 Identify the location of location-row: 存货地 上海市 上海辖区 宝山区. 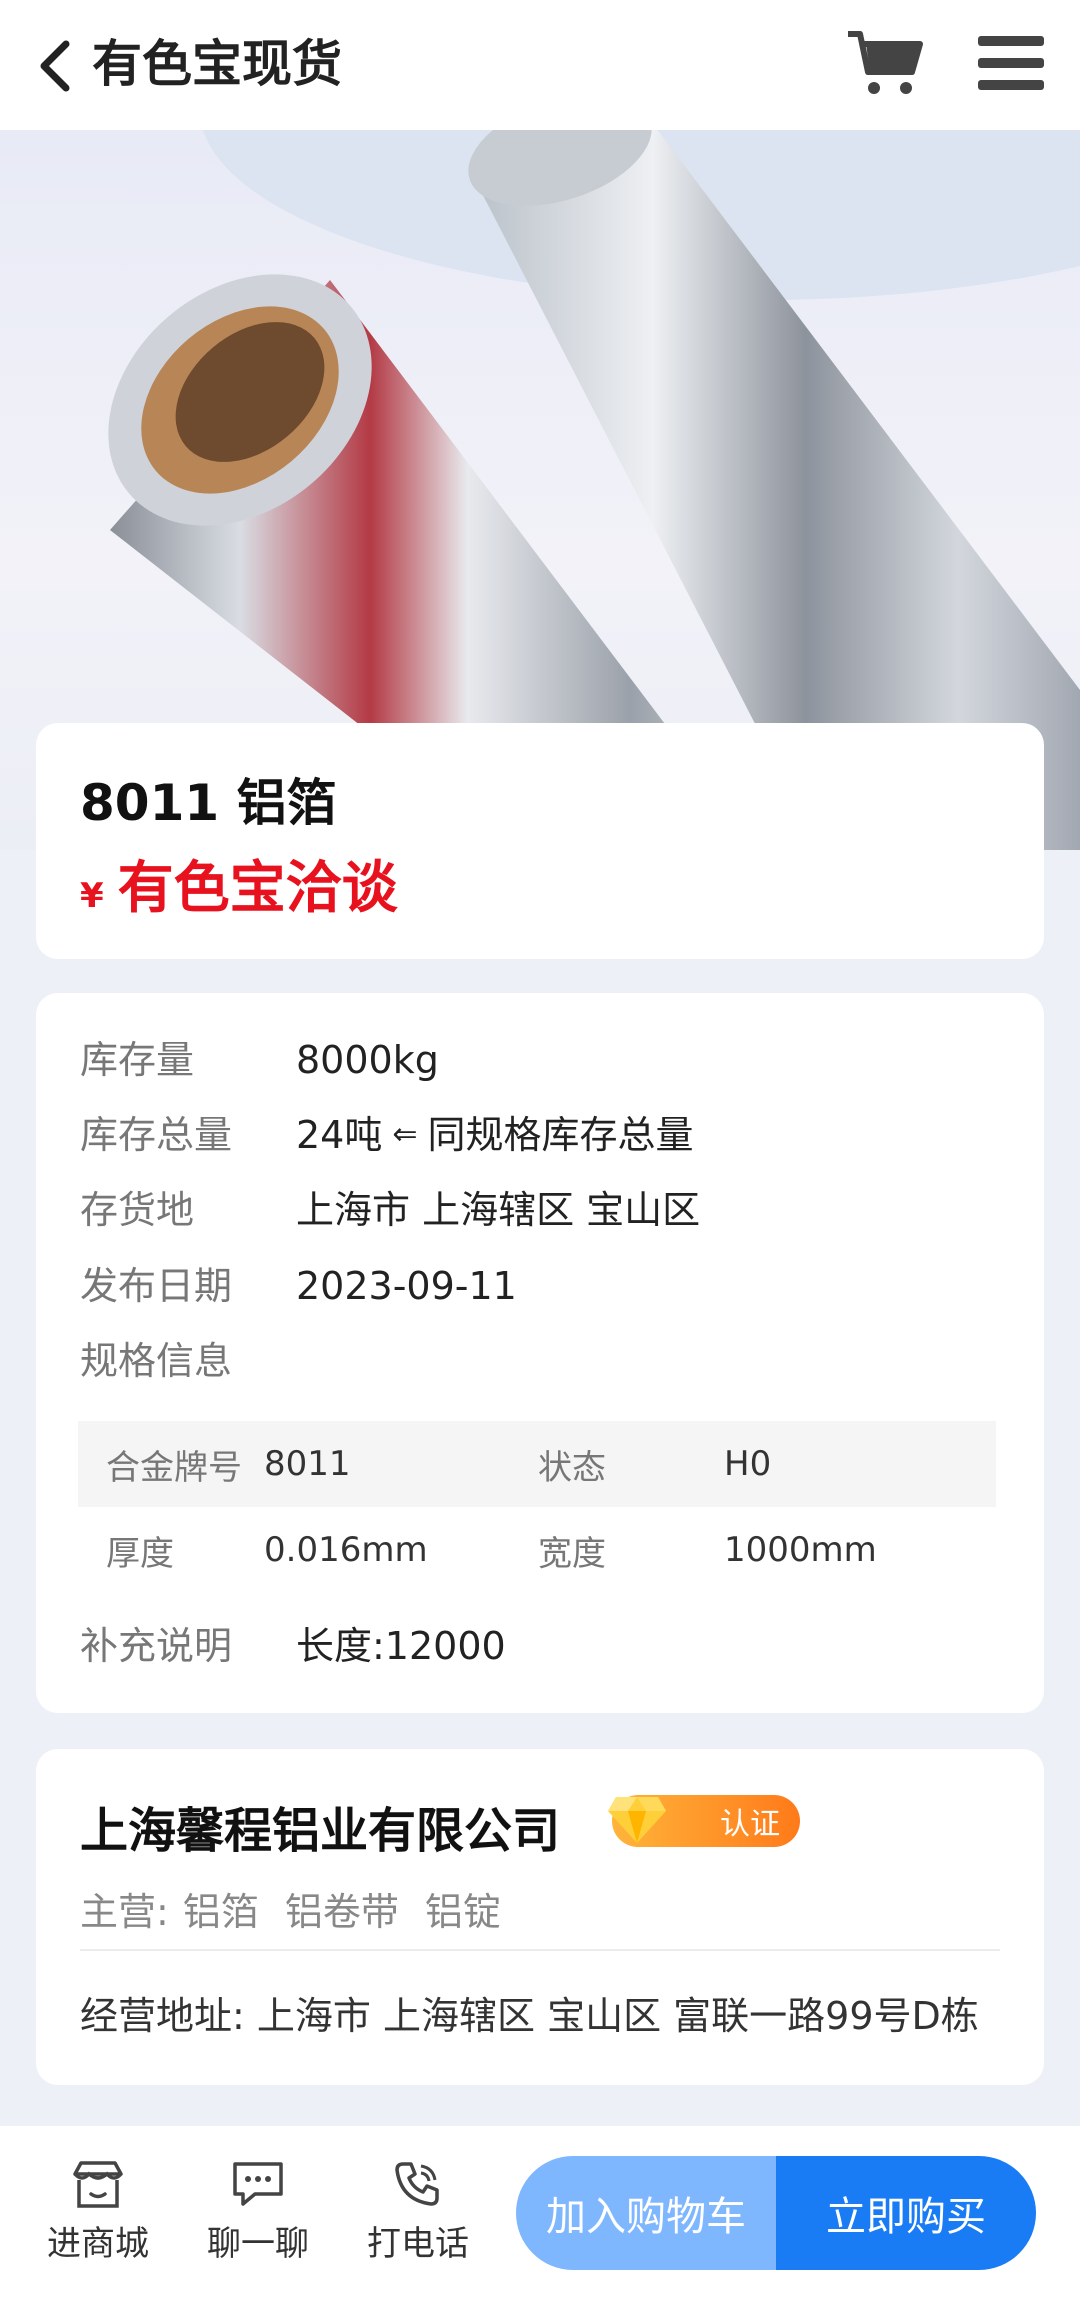
(390, 1210).